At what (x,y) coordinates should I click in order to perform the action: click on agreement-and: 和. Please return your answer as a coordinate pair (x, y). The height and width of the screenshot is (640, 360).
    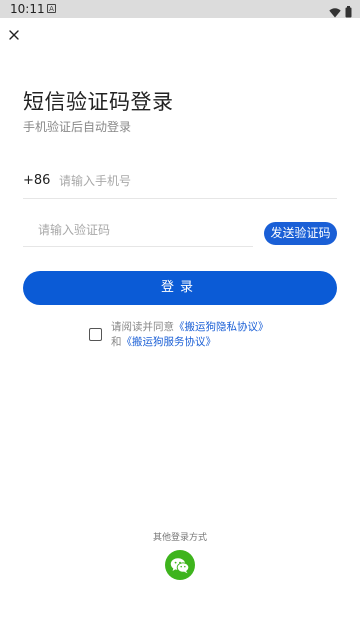
    Looking at the image, I should click on (116, 342).